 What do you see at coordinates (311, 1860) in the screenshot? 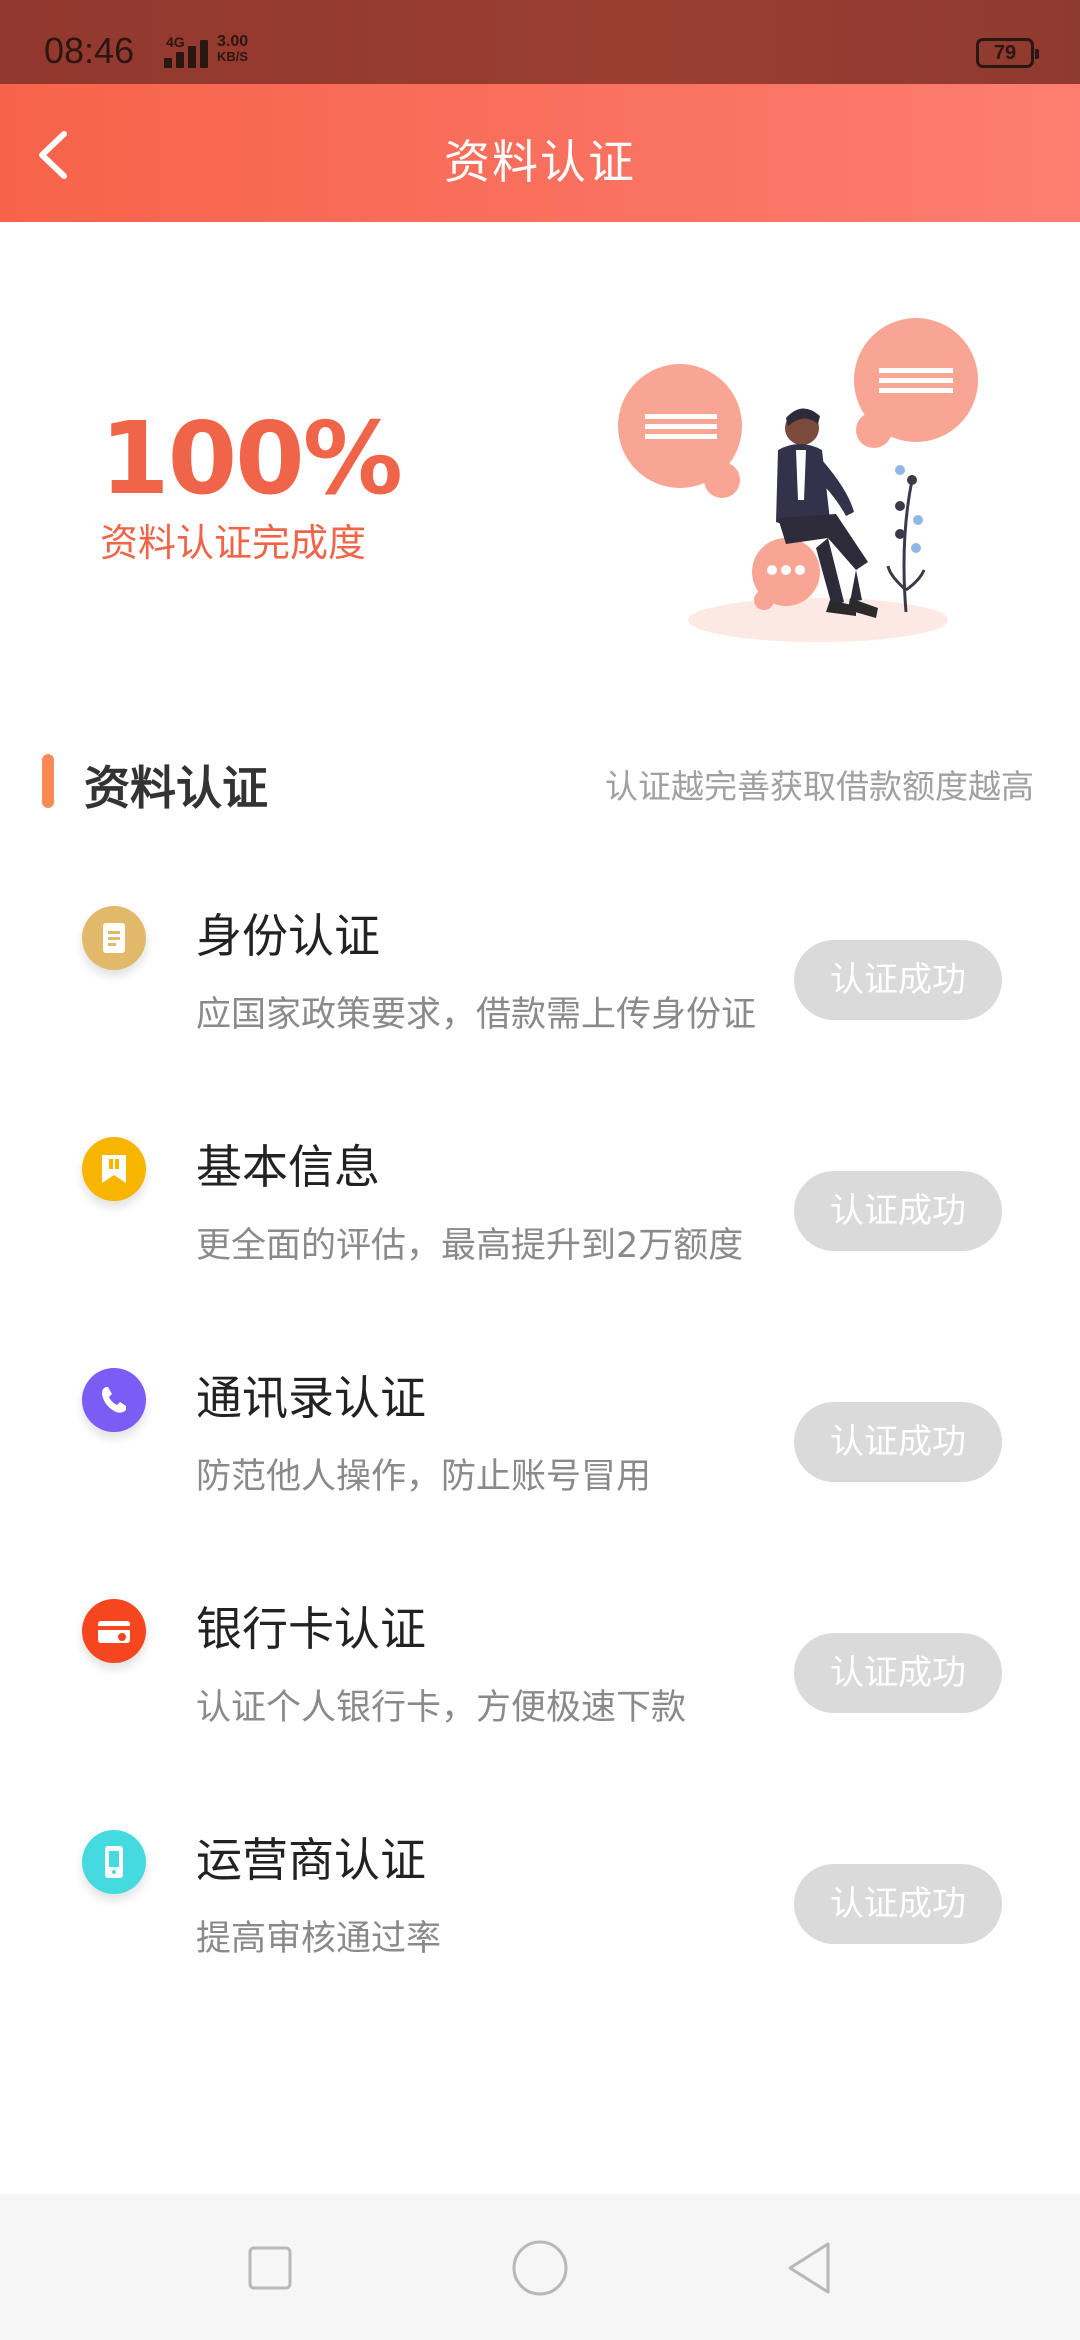
I see `item-title: 运营商认证` at bounding box center [311, 1860].